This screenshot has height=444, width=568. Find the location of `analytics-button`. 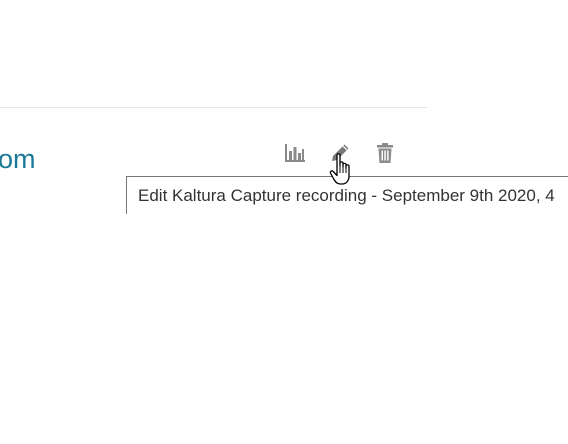

analytics-button is located at coordinates (295, 153).